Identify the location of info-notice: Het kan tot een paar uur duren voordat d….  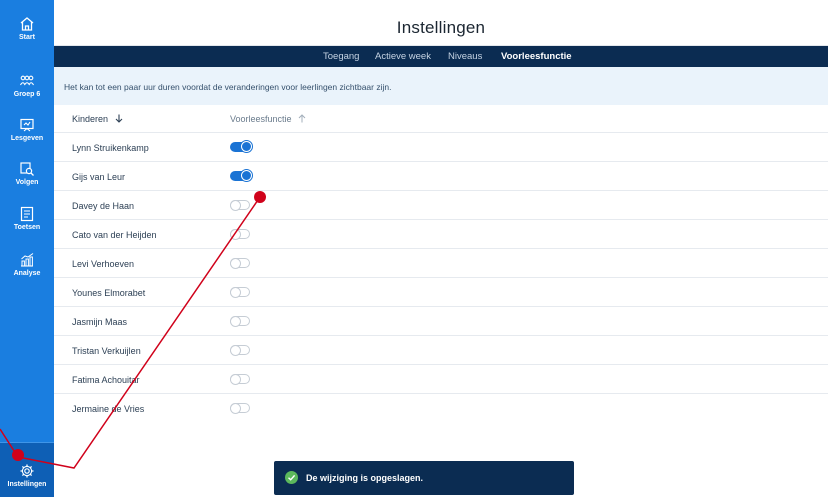
(441, 86).